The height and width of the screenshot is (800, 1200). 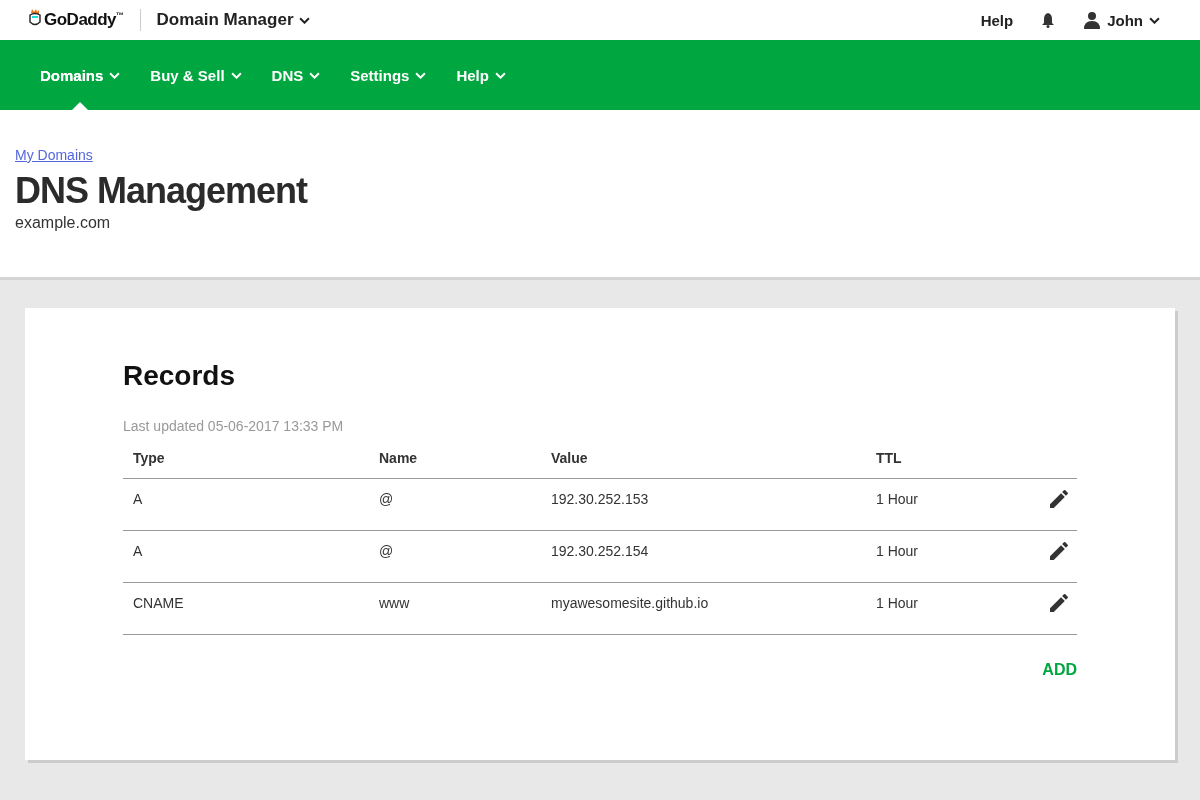 I want to click on table-cell: 192.30.252.153, so click(x=600, y=499).